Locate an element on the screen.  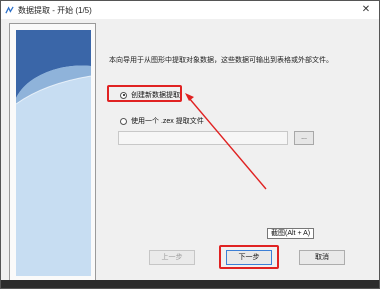
file-path-field is located at coordinates (203, 138).